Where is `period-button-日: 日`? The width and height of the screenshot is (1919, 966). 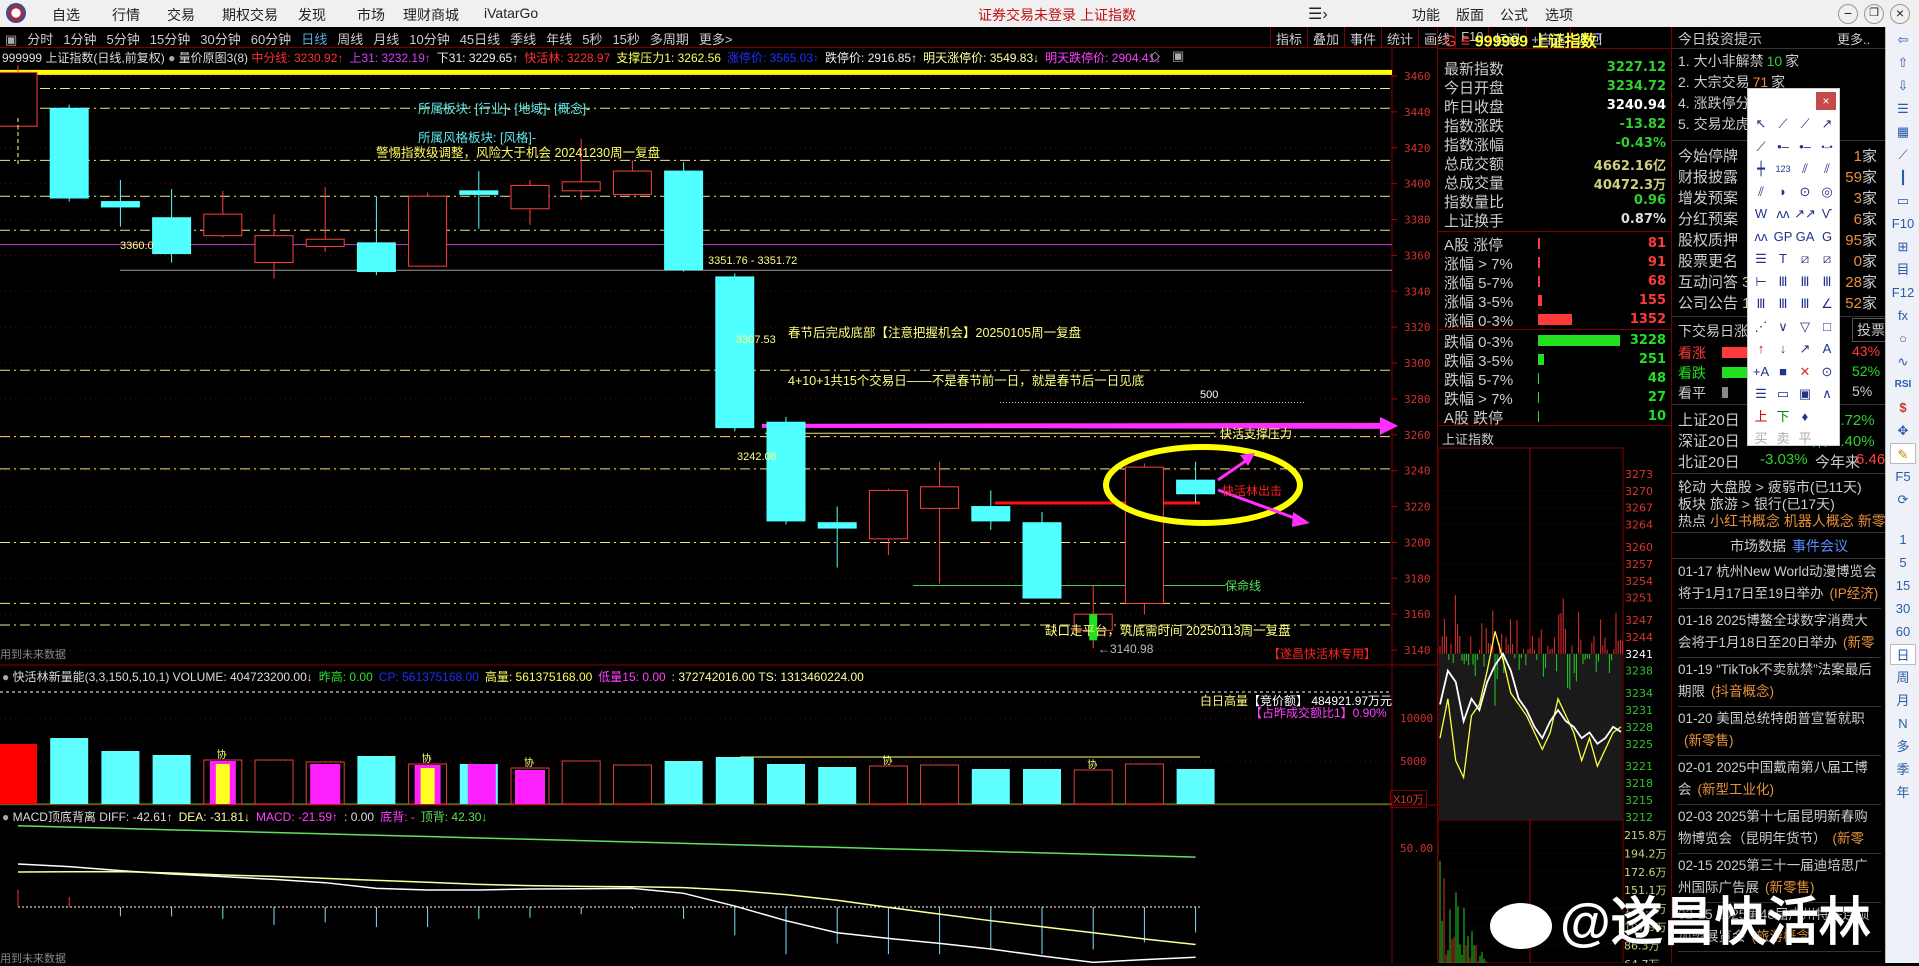 period-button-日: 日 is located at coordinates (1903, 654).